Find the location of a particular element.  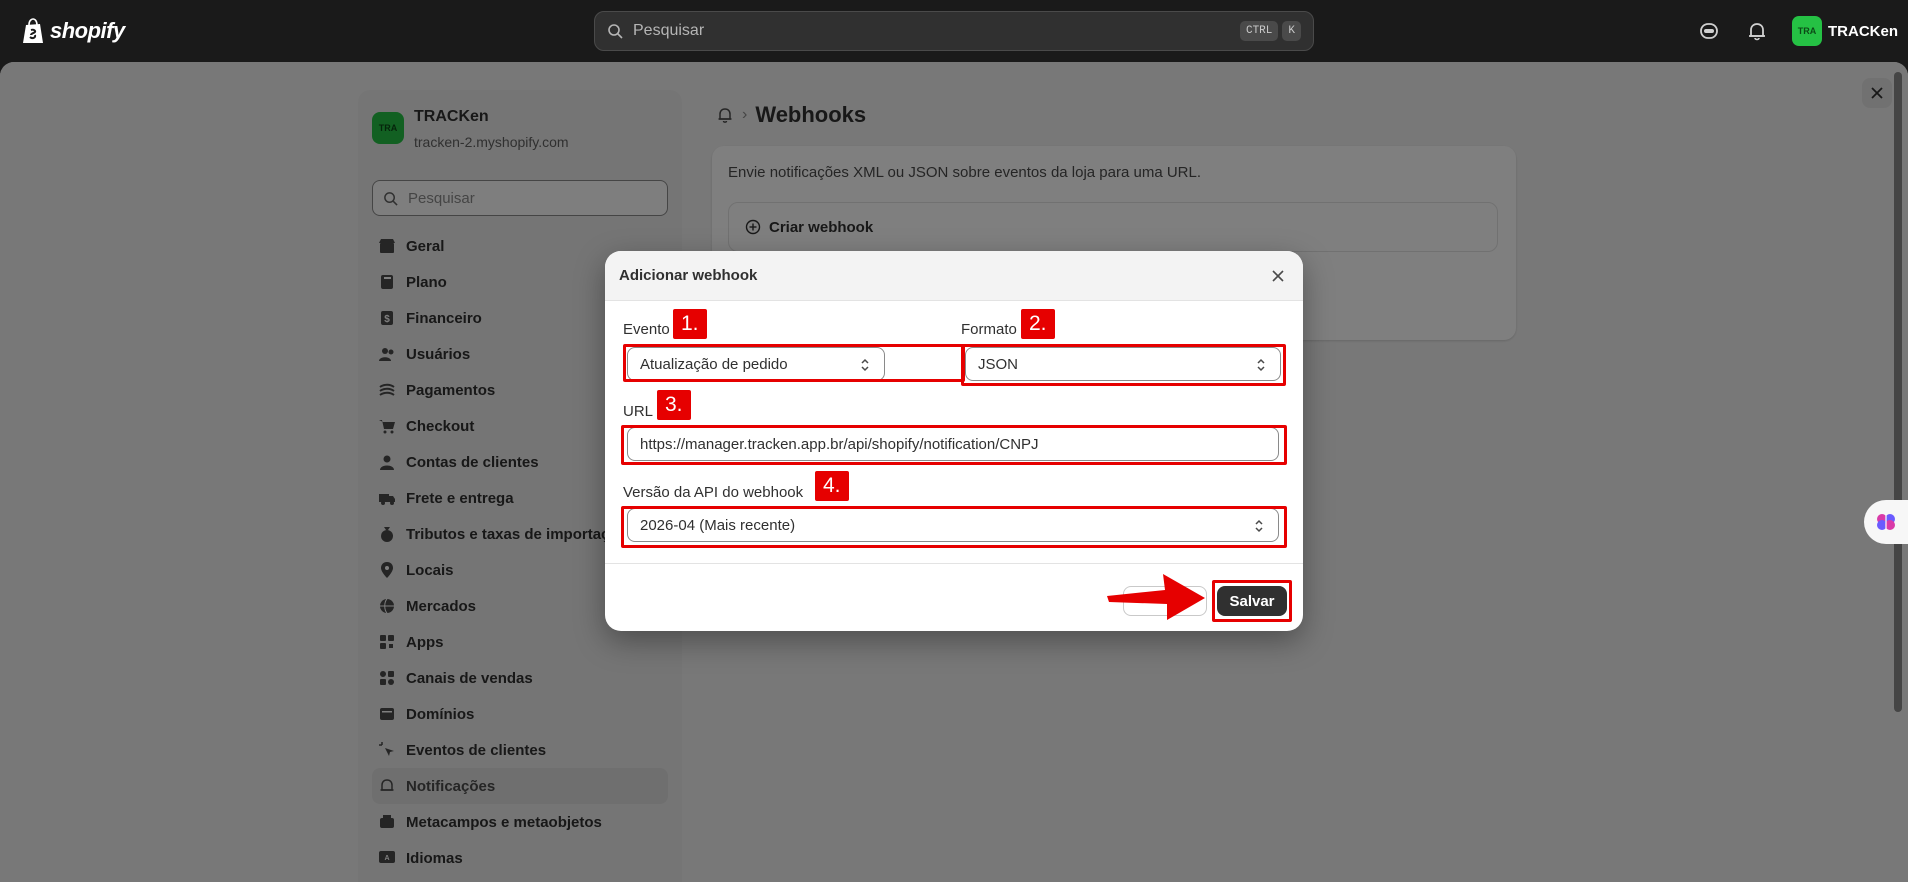

step-badge-1: 1. is located at coordinates (690, 324).